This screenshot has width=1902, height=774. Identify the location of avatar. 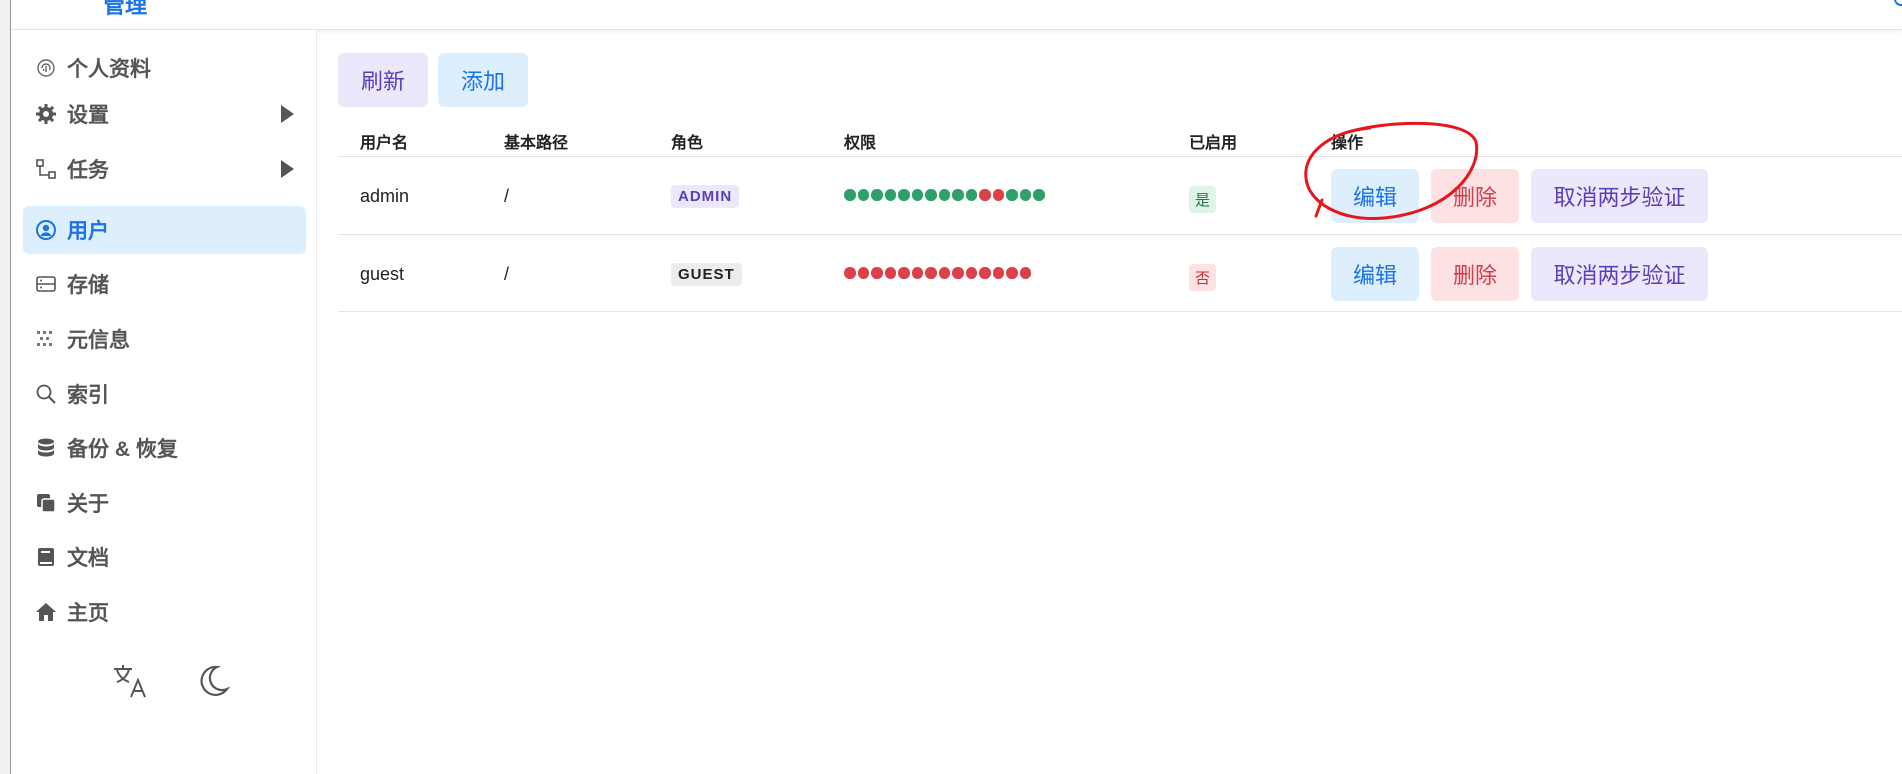
(1898, 3).